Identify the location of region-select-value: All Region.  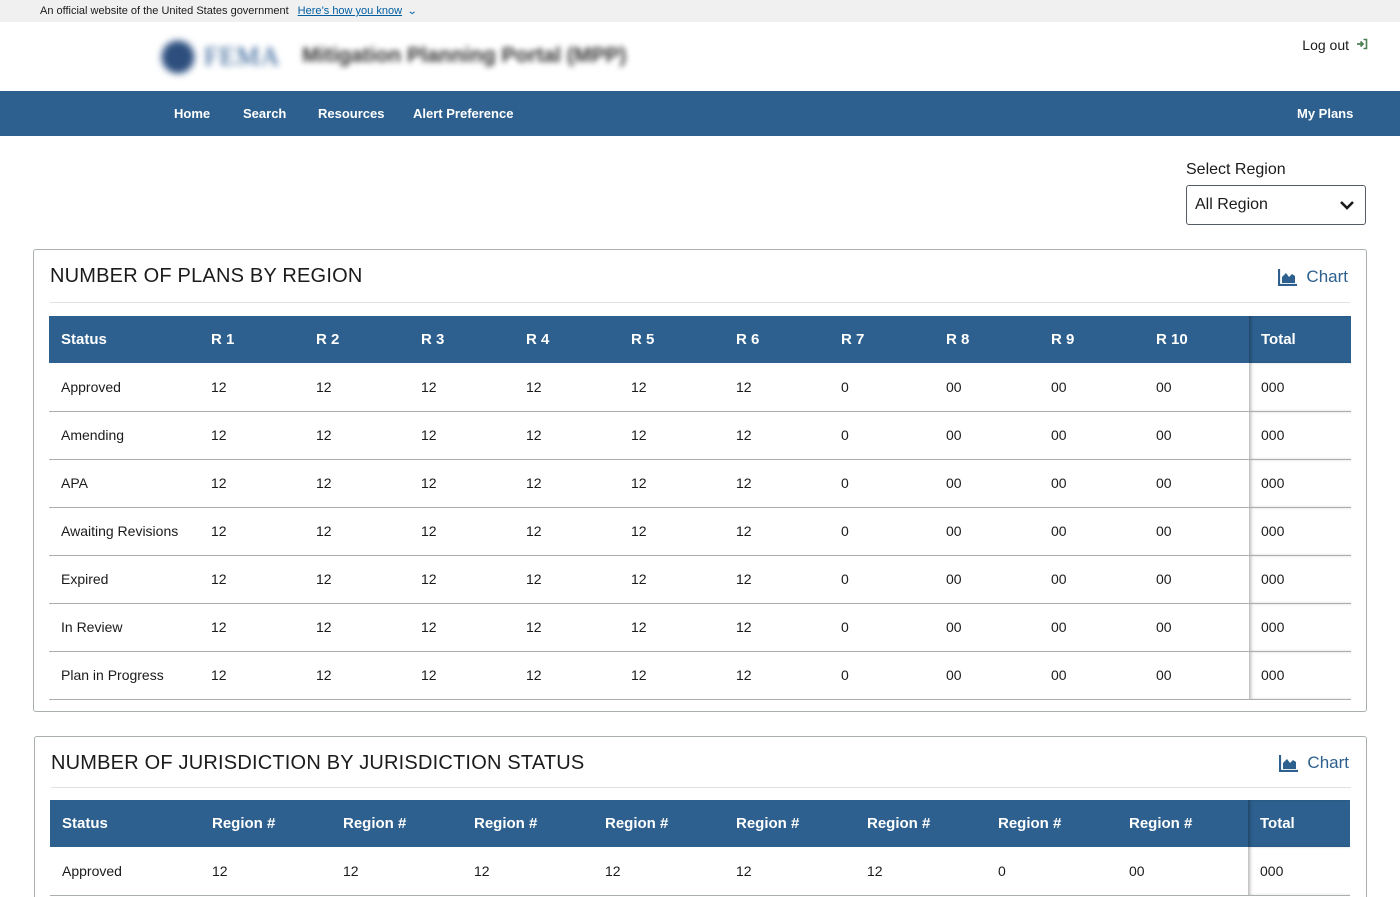
(1231, 204).